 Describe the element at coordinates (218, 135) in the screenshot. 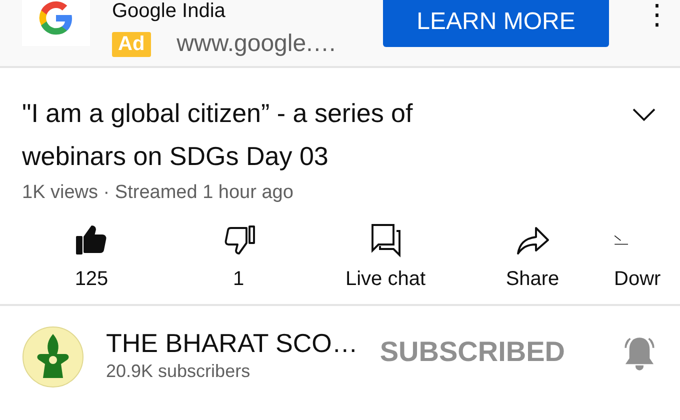

I see `video-title: "I am a global citizen” - a series of webinars on SDGs Day 03` at that location.